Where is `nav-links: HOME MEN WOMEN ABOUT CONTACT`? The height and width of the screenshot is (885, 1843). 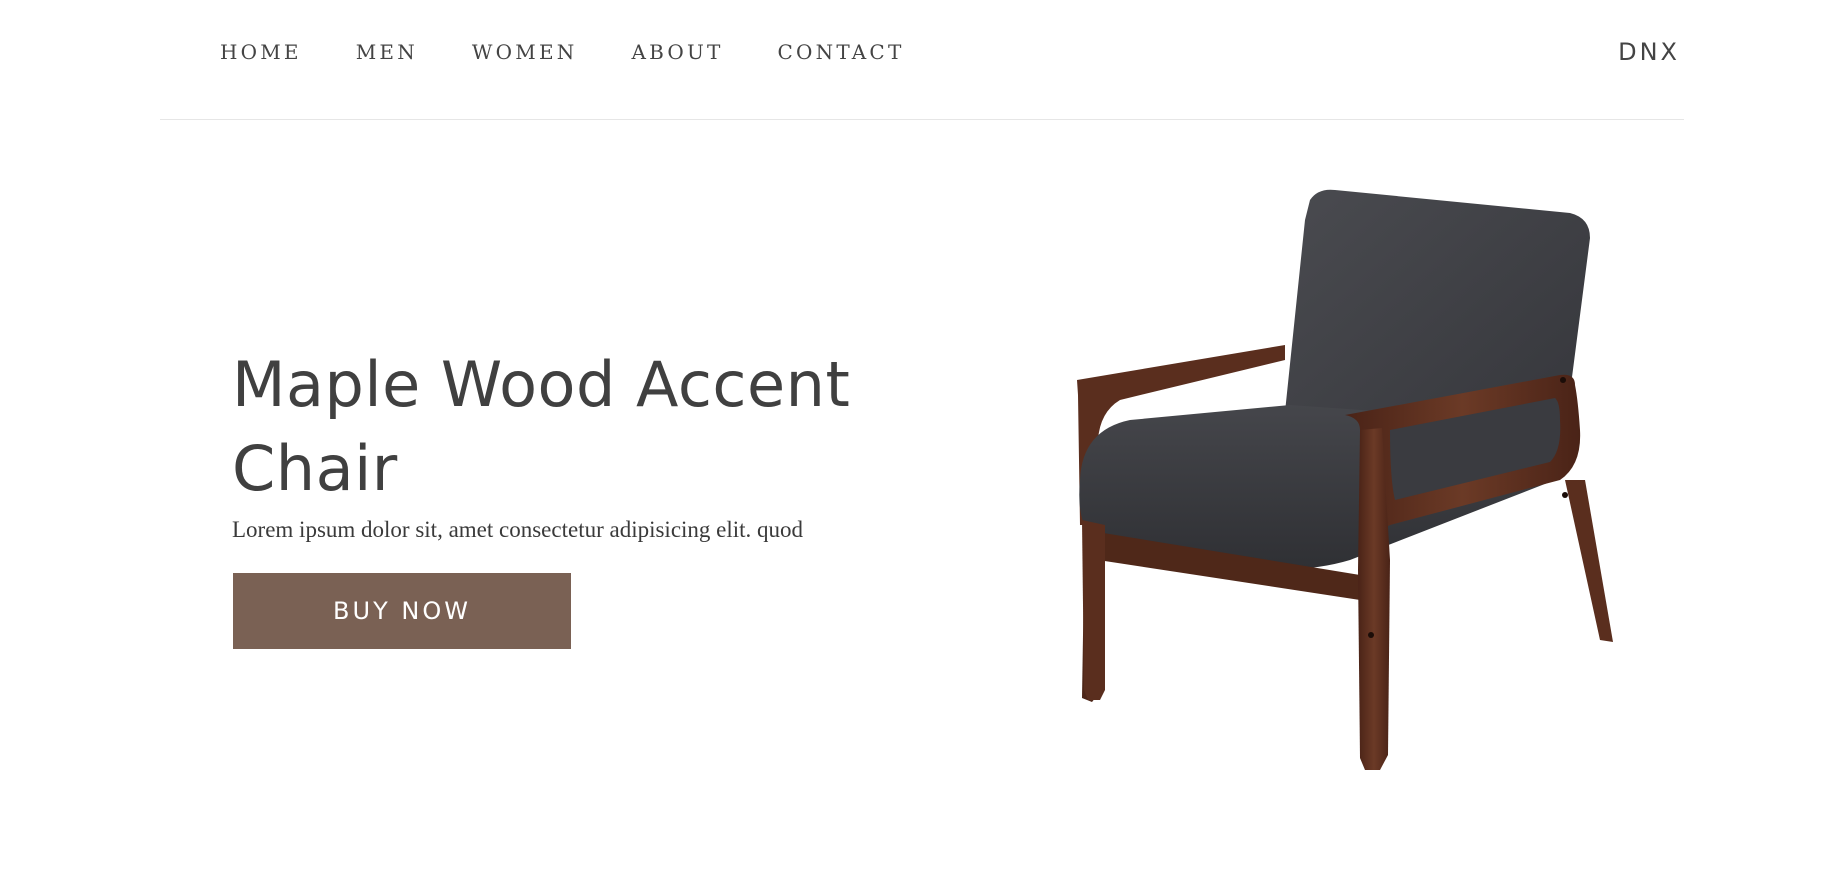 nav-links: HOME MEN WOMEN ABOUT CONTACT is located at coordinates (589, 52).